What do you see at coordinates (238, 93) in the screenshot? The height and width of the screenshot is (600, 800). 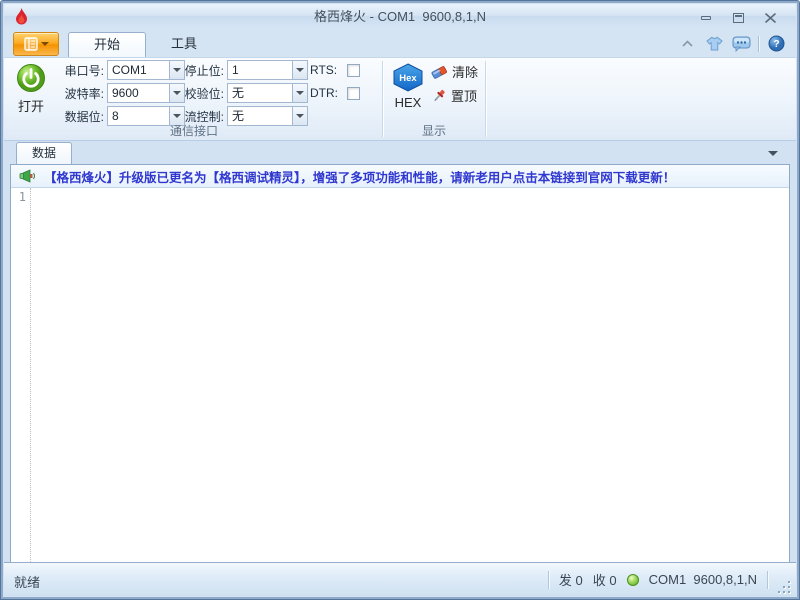 I see `parity-value: 无` at bounding box center [238, 93].